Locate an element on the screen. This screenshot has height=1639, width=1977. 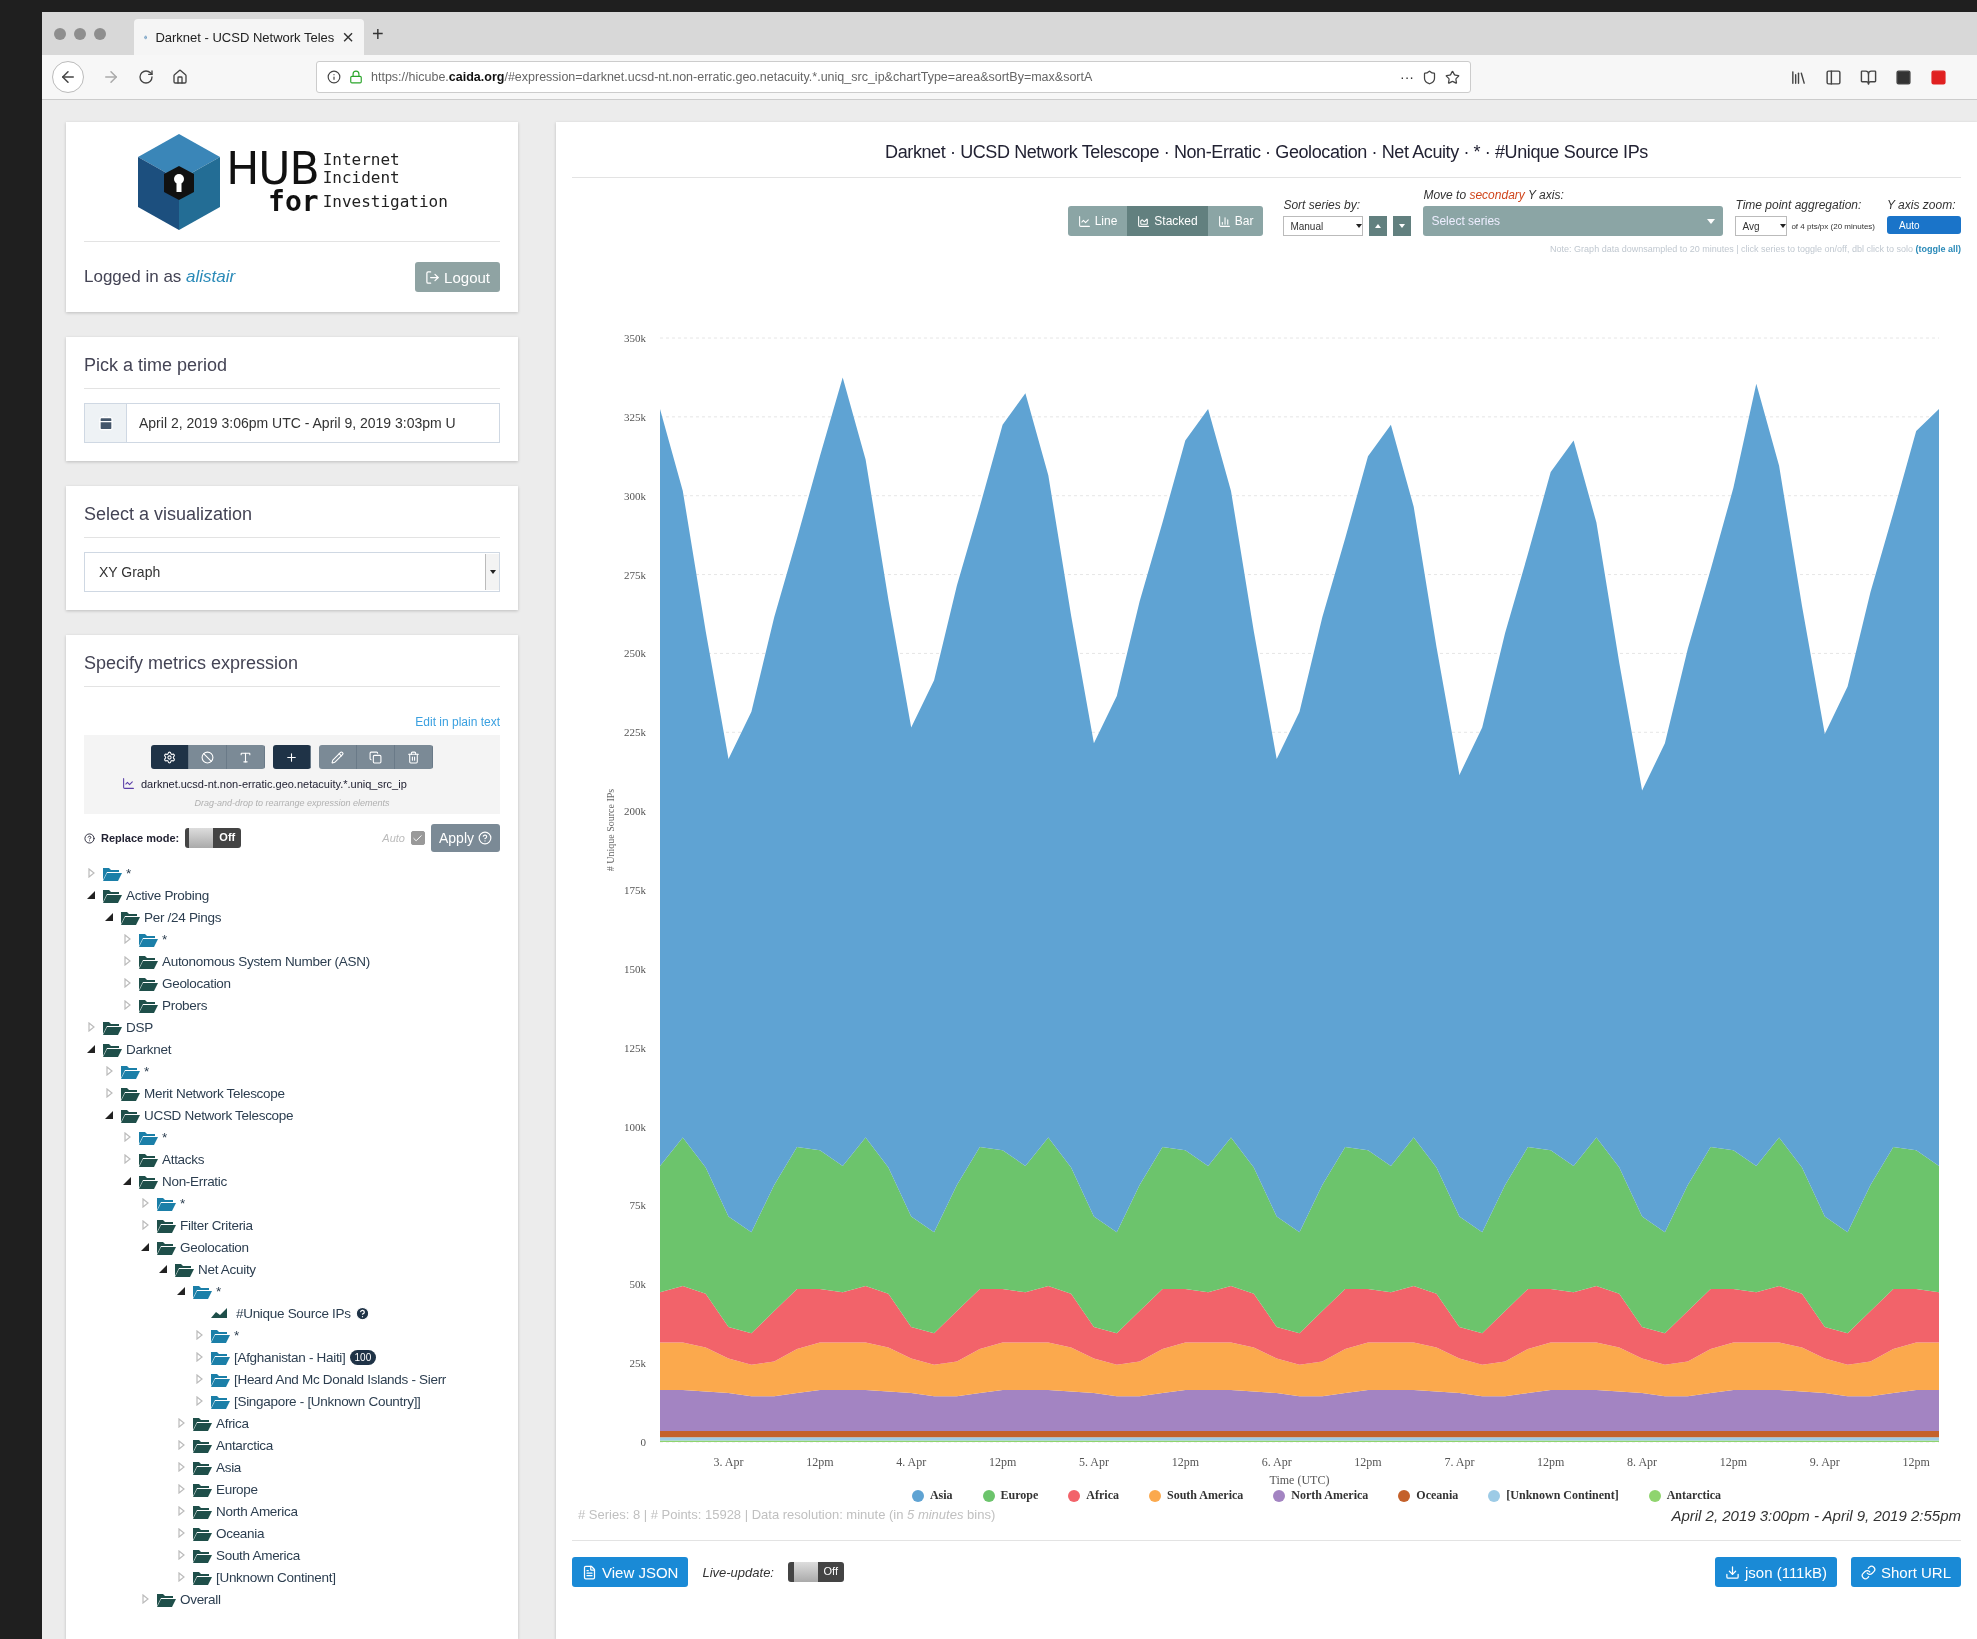
legend-item: Antarctica is located at coordinates (1685, 1495).